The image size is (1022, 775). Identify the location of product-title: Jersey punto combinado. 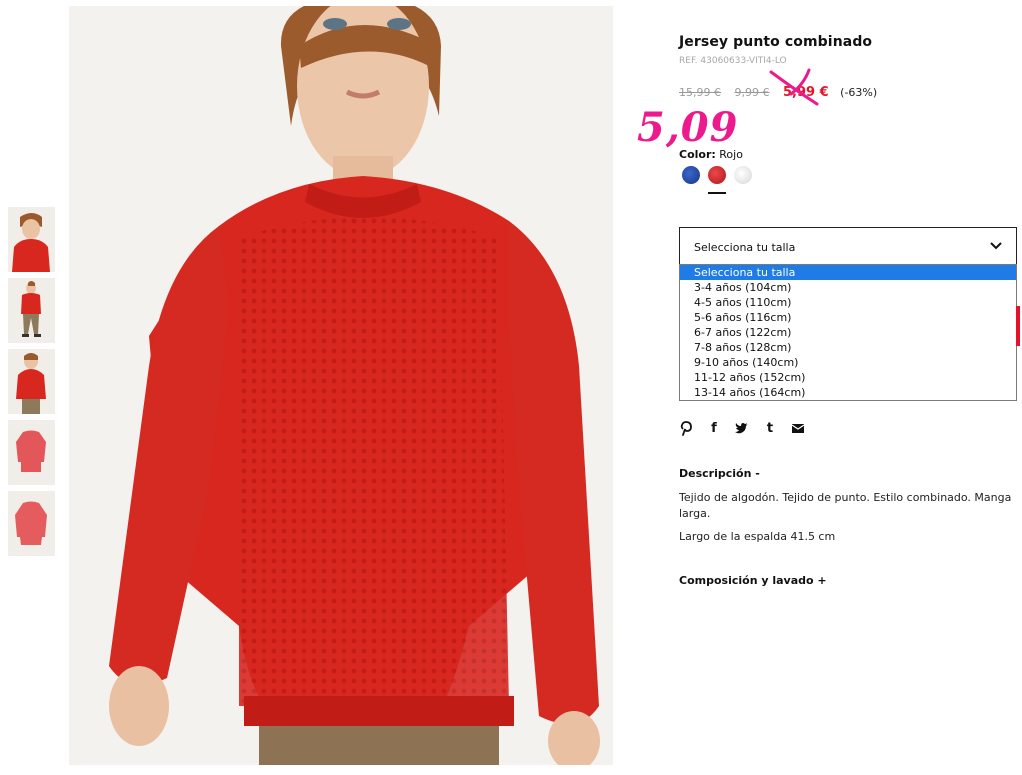
(776, 42).